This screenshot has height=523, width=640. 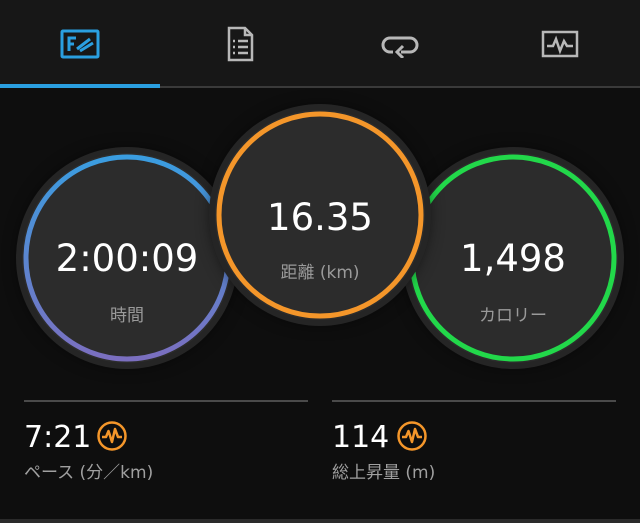 I want to click on tab-laps, so click(x=400, y=44).